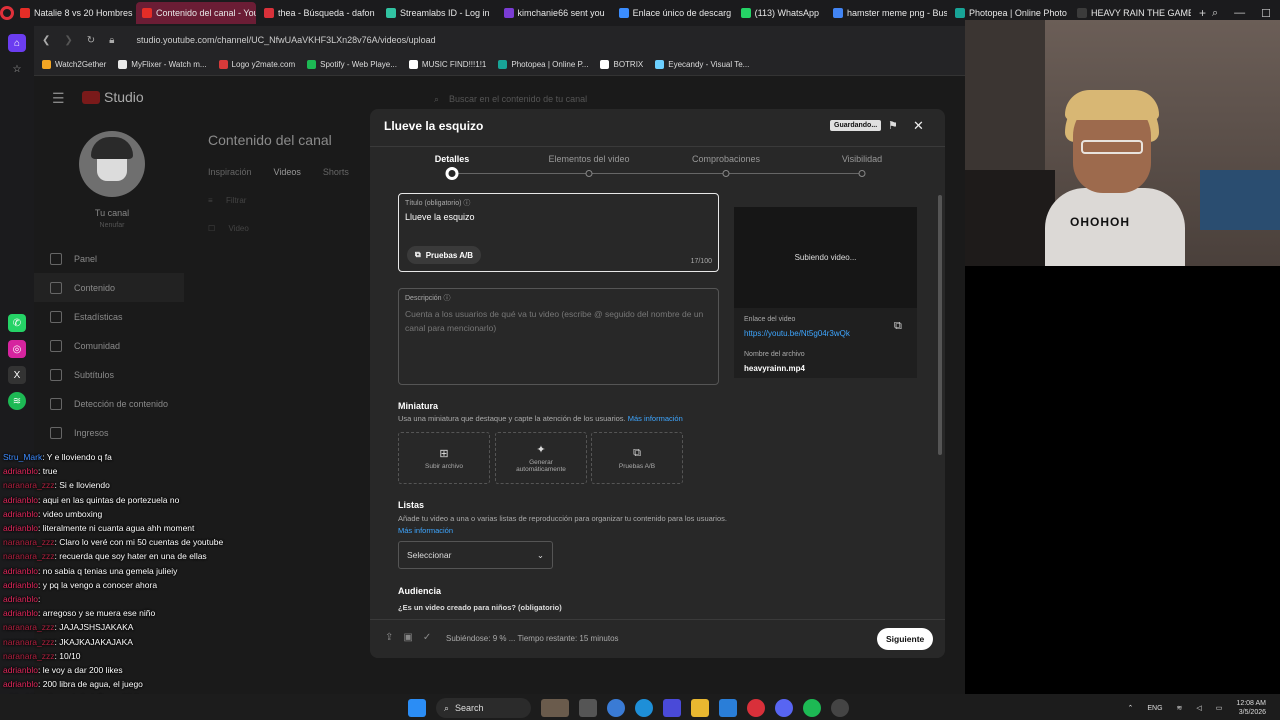  What do you see at coordinates (1198, 708) in the screenshot?
I see `volume-icon: ◁` at bounding box center [1198, 708].